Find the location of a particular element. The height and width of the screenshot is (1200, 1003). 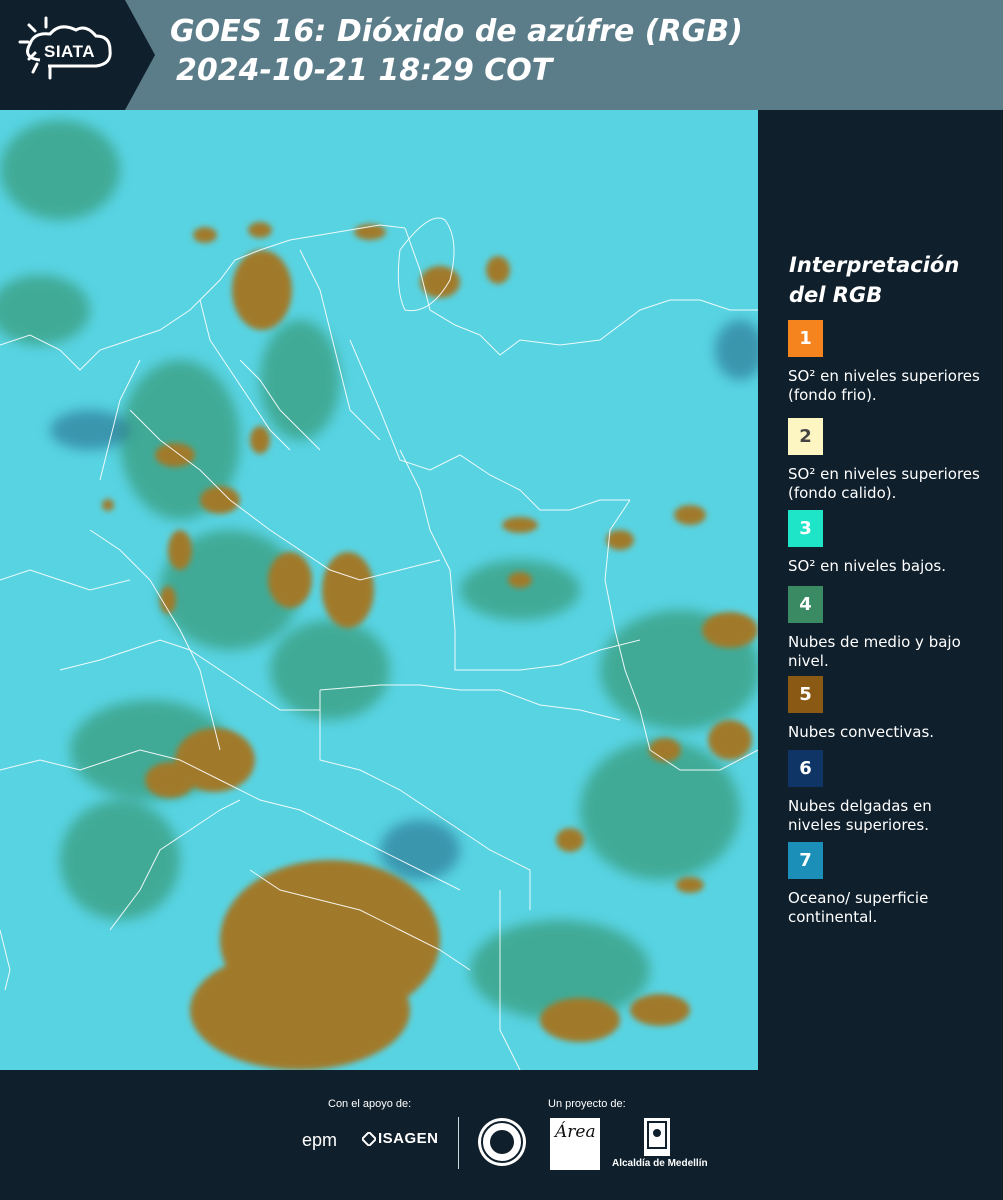

legend-swatch: 2 is located at coordinates (805, 436).